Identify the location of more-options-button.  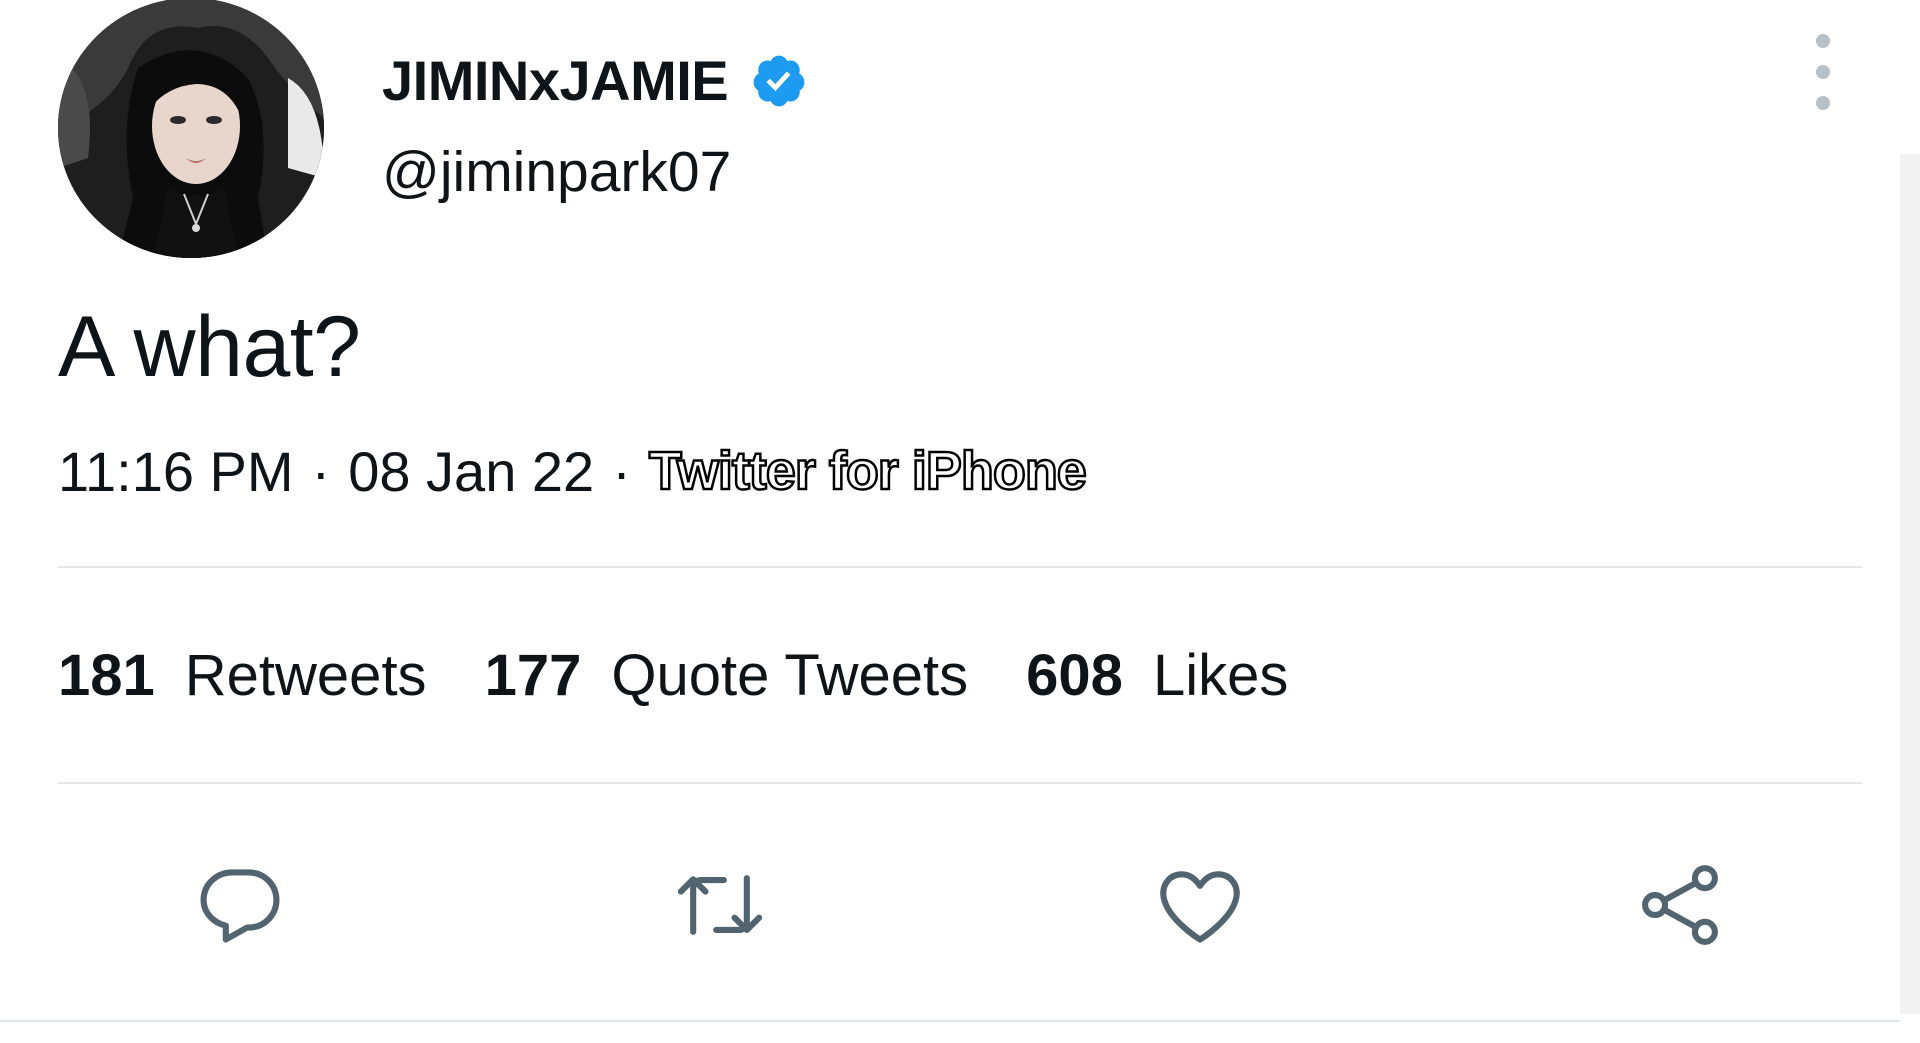
(1823, 72).